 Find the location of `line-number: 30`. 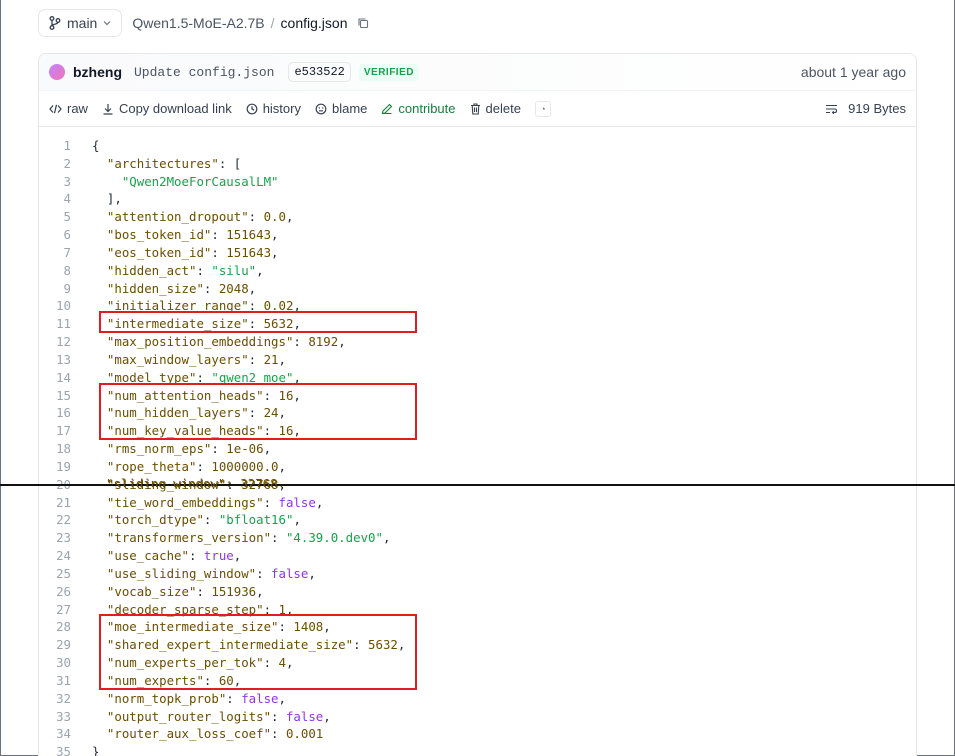

line-number: 30 is located at coordinates (55, 663).